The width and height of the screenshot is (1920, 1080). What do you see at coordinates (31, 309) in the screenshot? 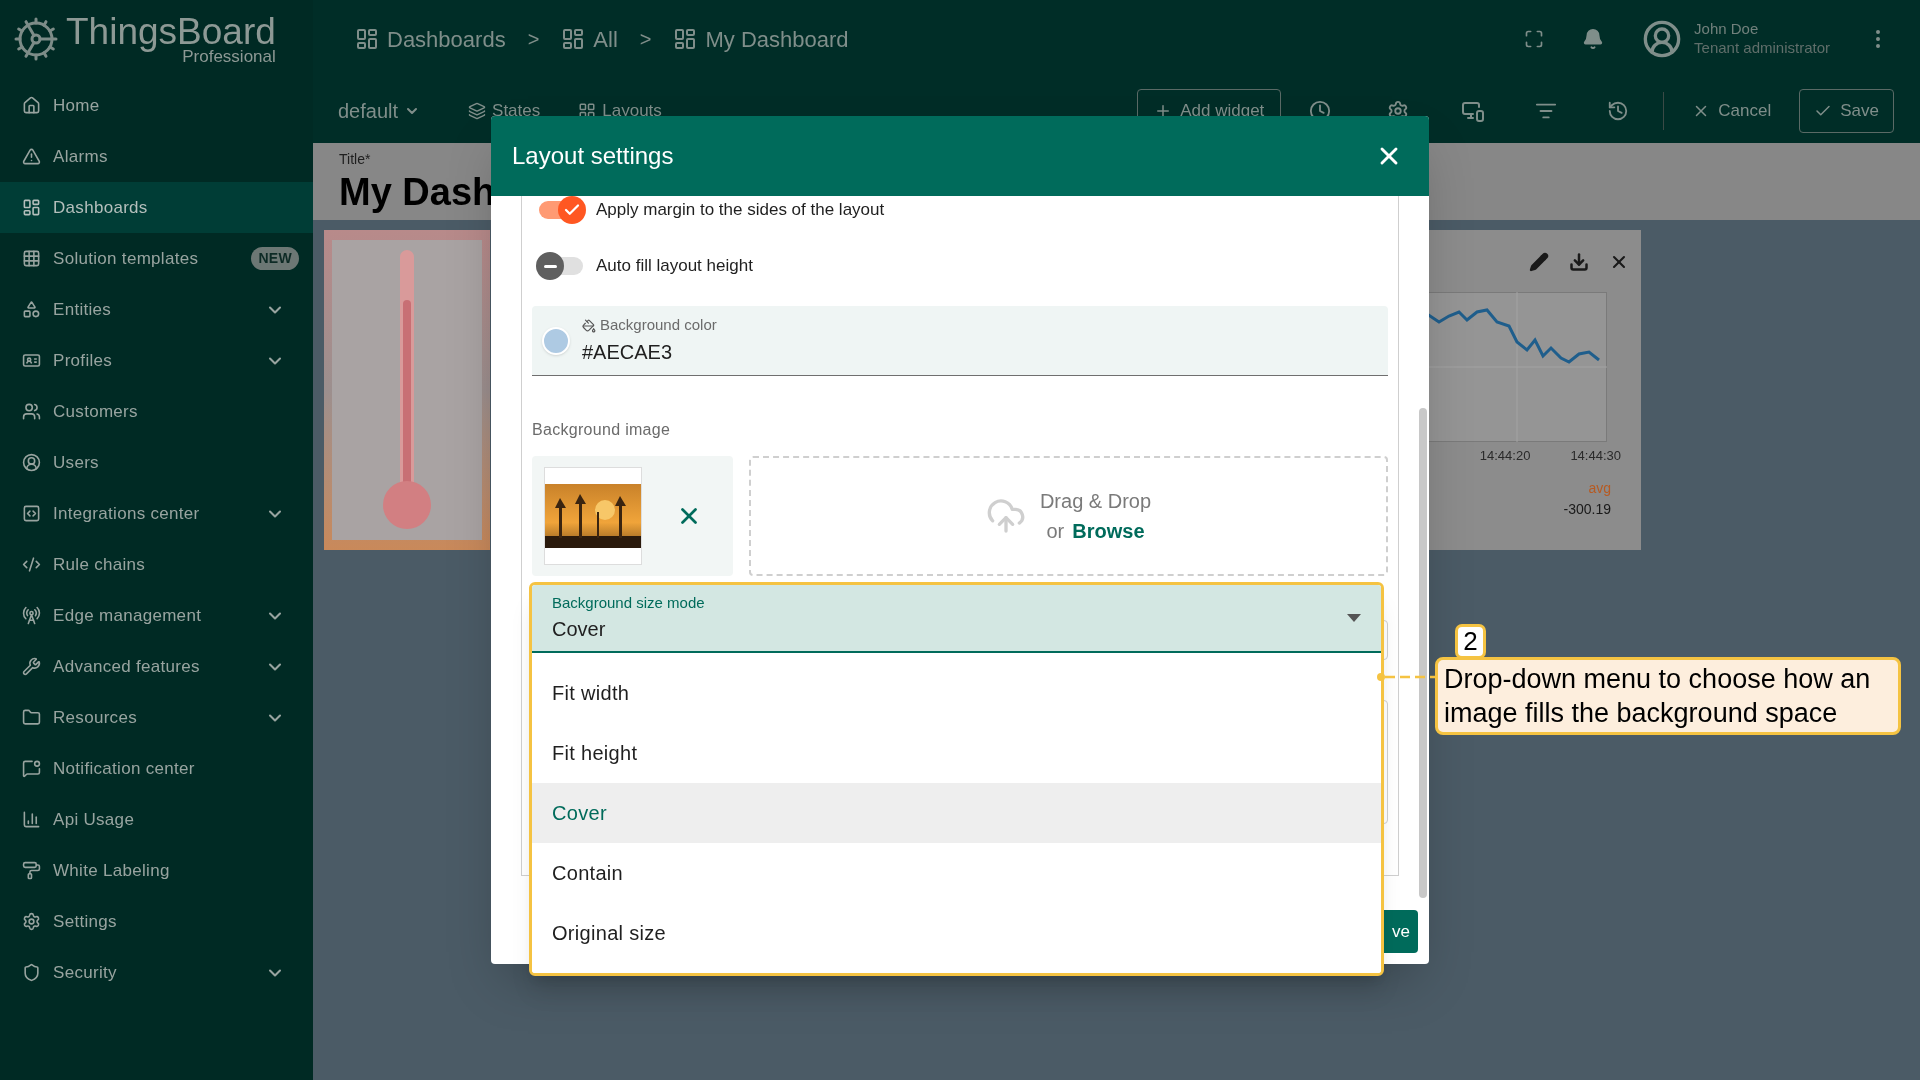
I see `shapes-icon` at bounding box center [31, 309].